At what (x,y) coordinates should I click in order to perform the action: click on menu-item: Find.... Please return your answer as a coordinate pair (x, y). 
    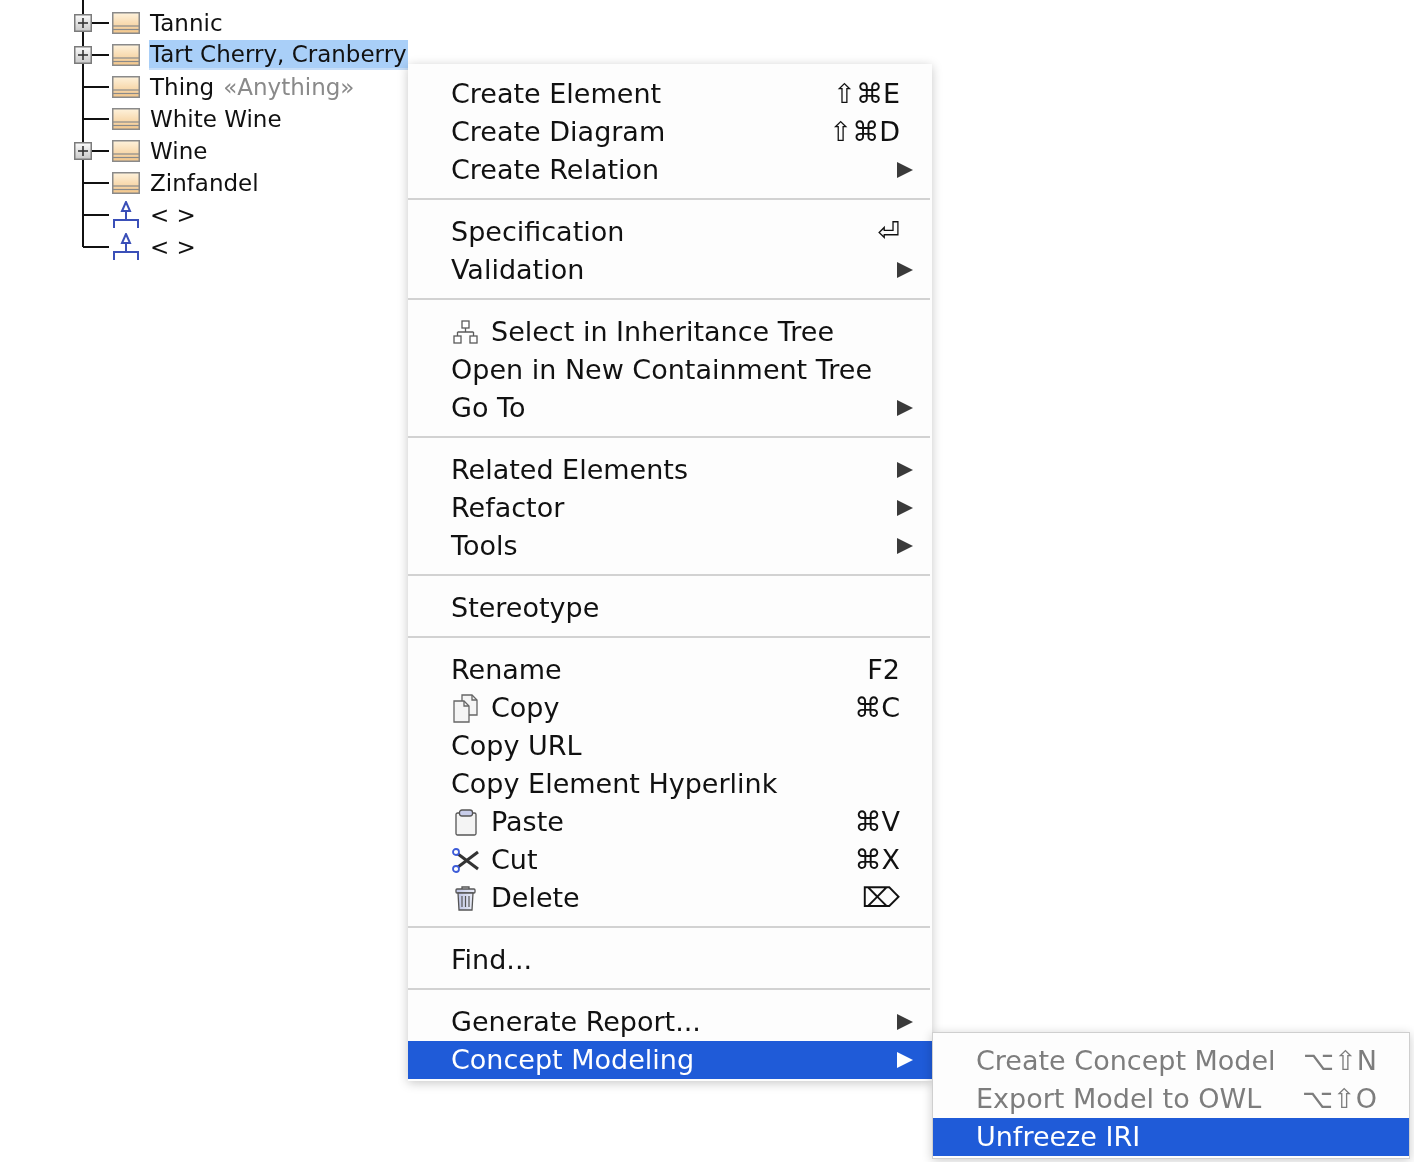
    Looking at the image, I should click on (670, 960).